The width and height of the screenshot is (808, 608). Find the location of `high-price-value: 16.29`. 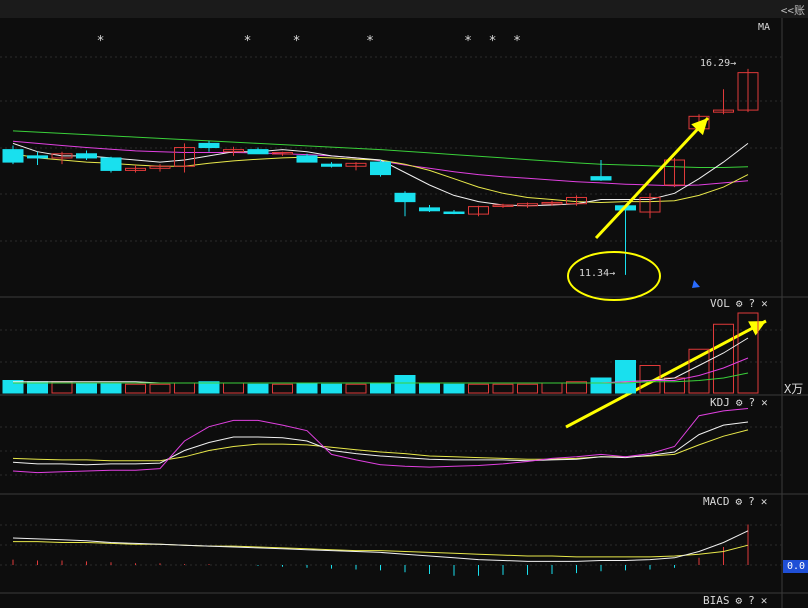

high-price-value: 16.29 is located at coordinates (715, 63).